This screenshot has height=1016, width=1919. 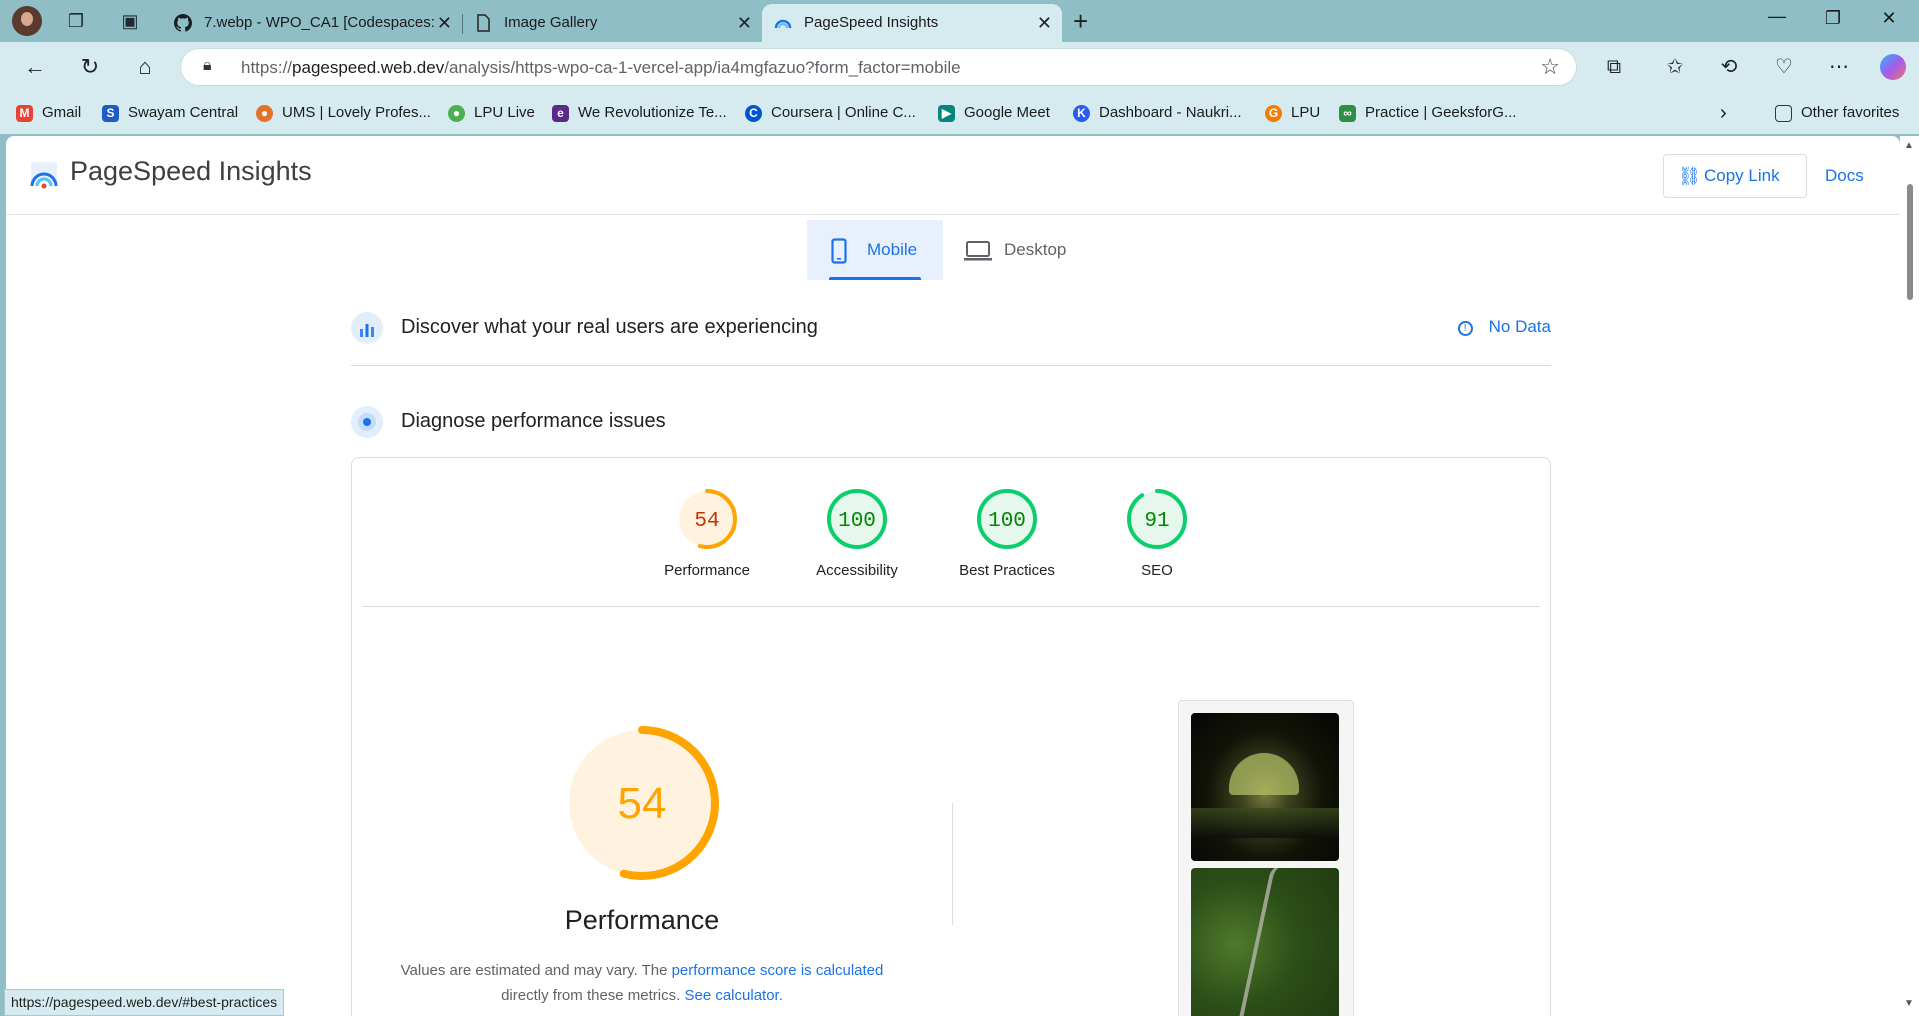 What do you see at coordinates (994, 113) in the screenshot?
I see `favorite-google-meet: ▶ Google Meet` at bounding box center [994, 113].